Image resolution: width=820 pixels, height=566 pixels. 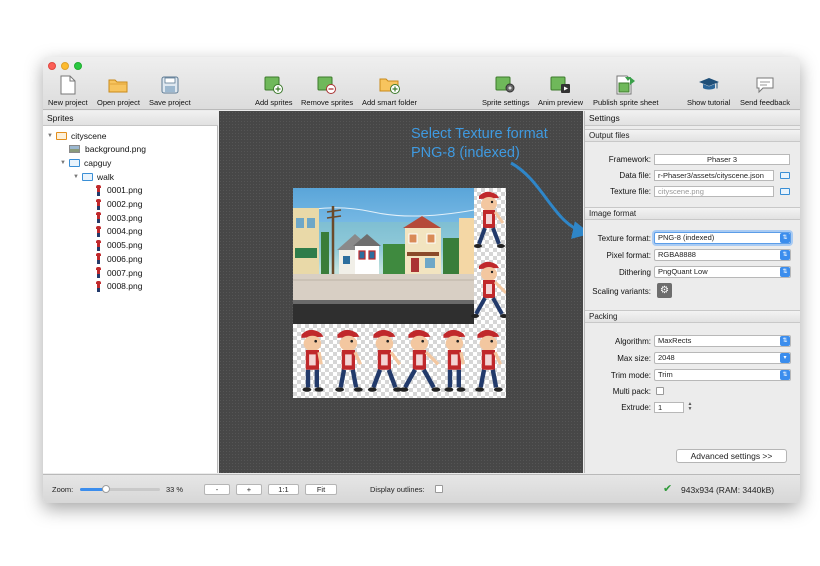 I want to click on open-project-button: Open project, so click(x=118, y=91).